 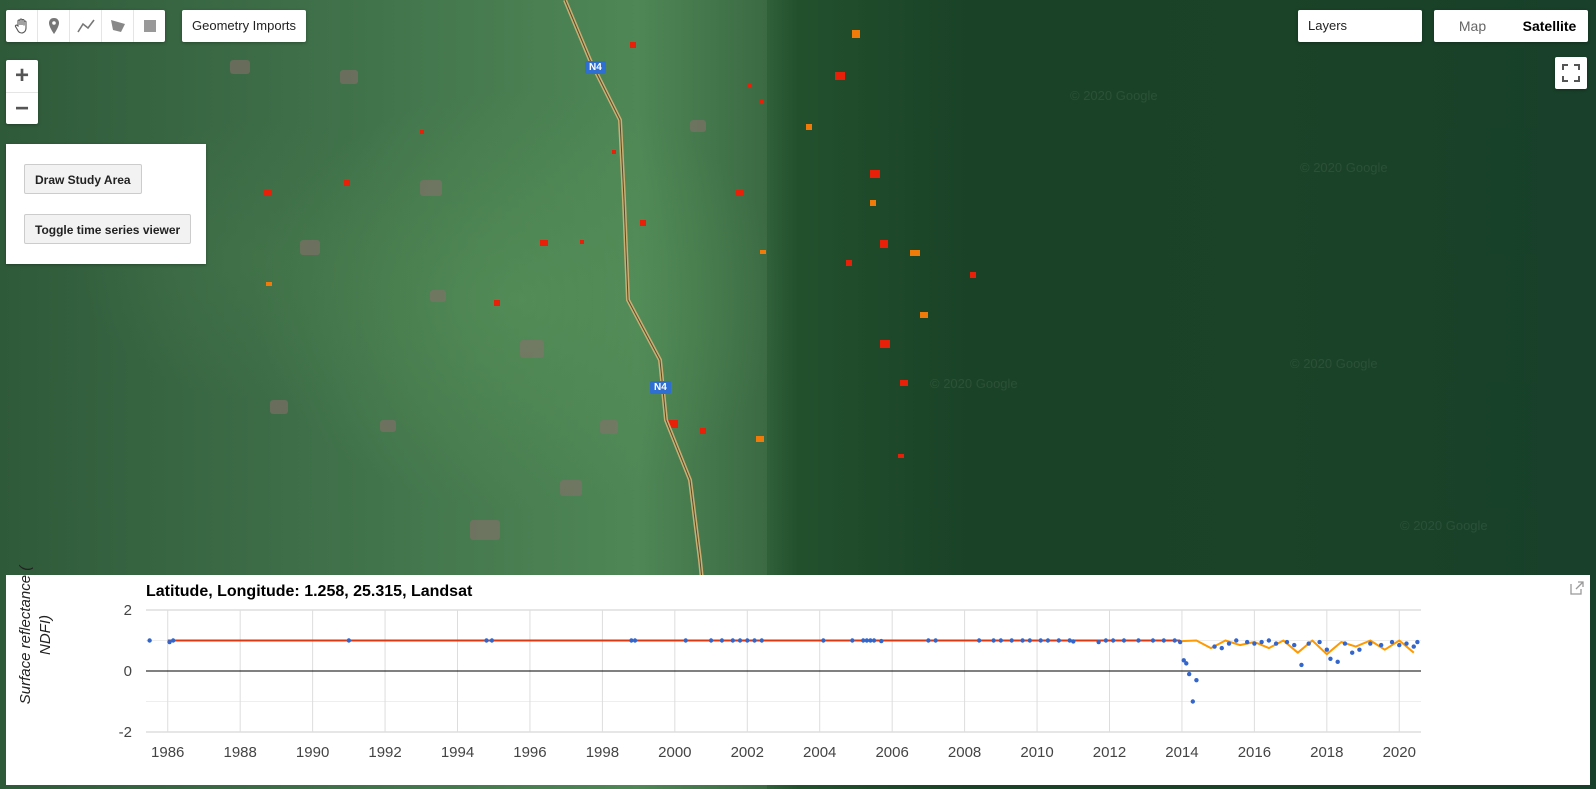 I want to click on y-tick-label: -2, so click(x=125, y=732).